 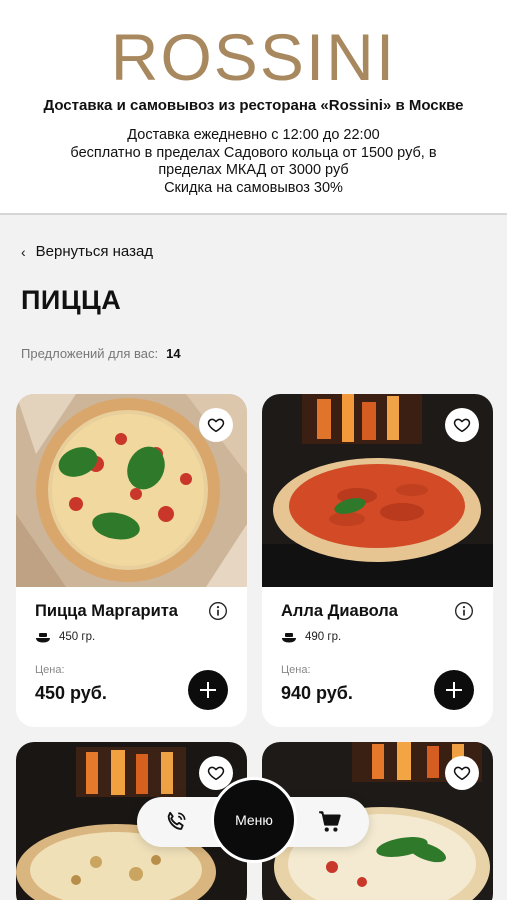 I want to click on chevron-left-icon: ‹, so click(x=23, y=251).